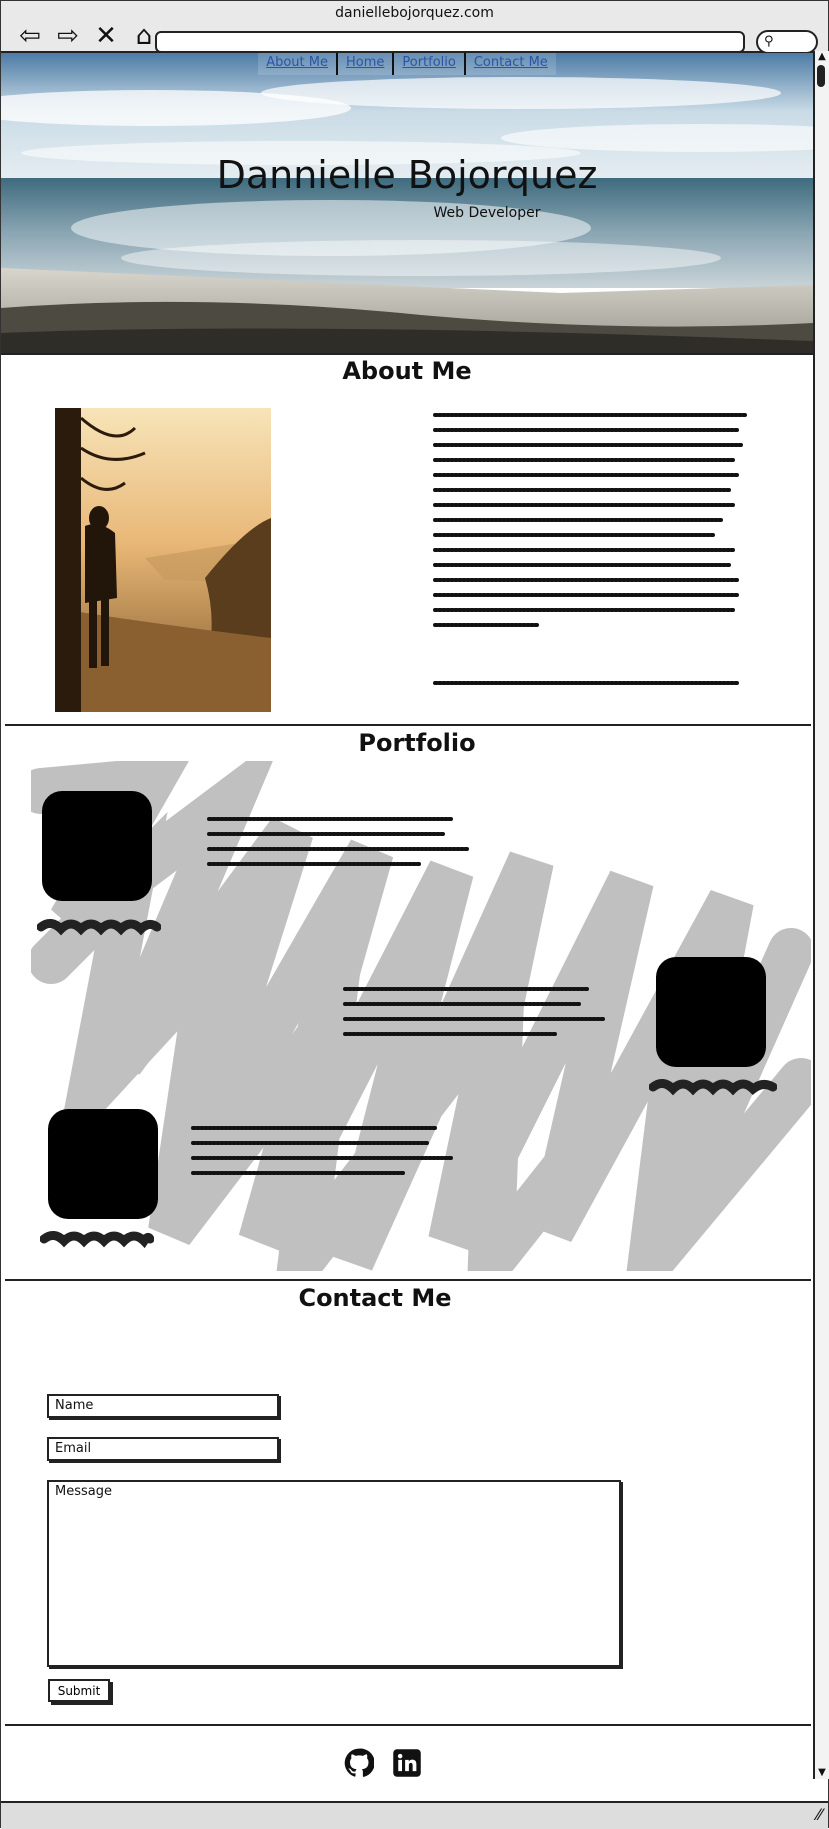 The image size is (829, 1829). I want to click on hero-subtitle: Web Developer, so click(487, 213).